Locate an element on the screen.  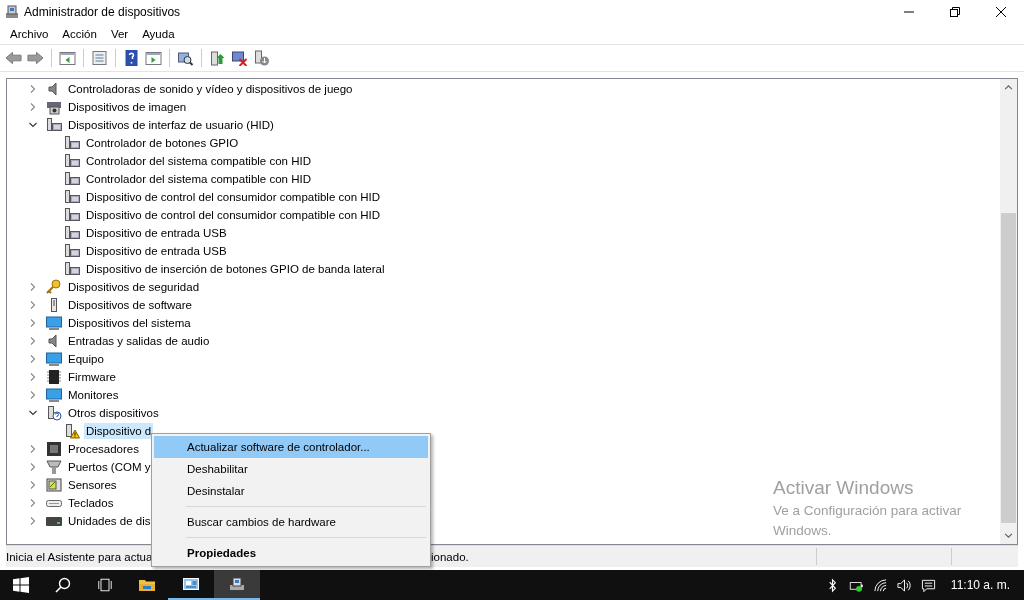
chip-icon is located at coordinates (54, 377).